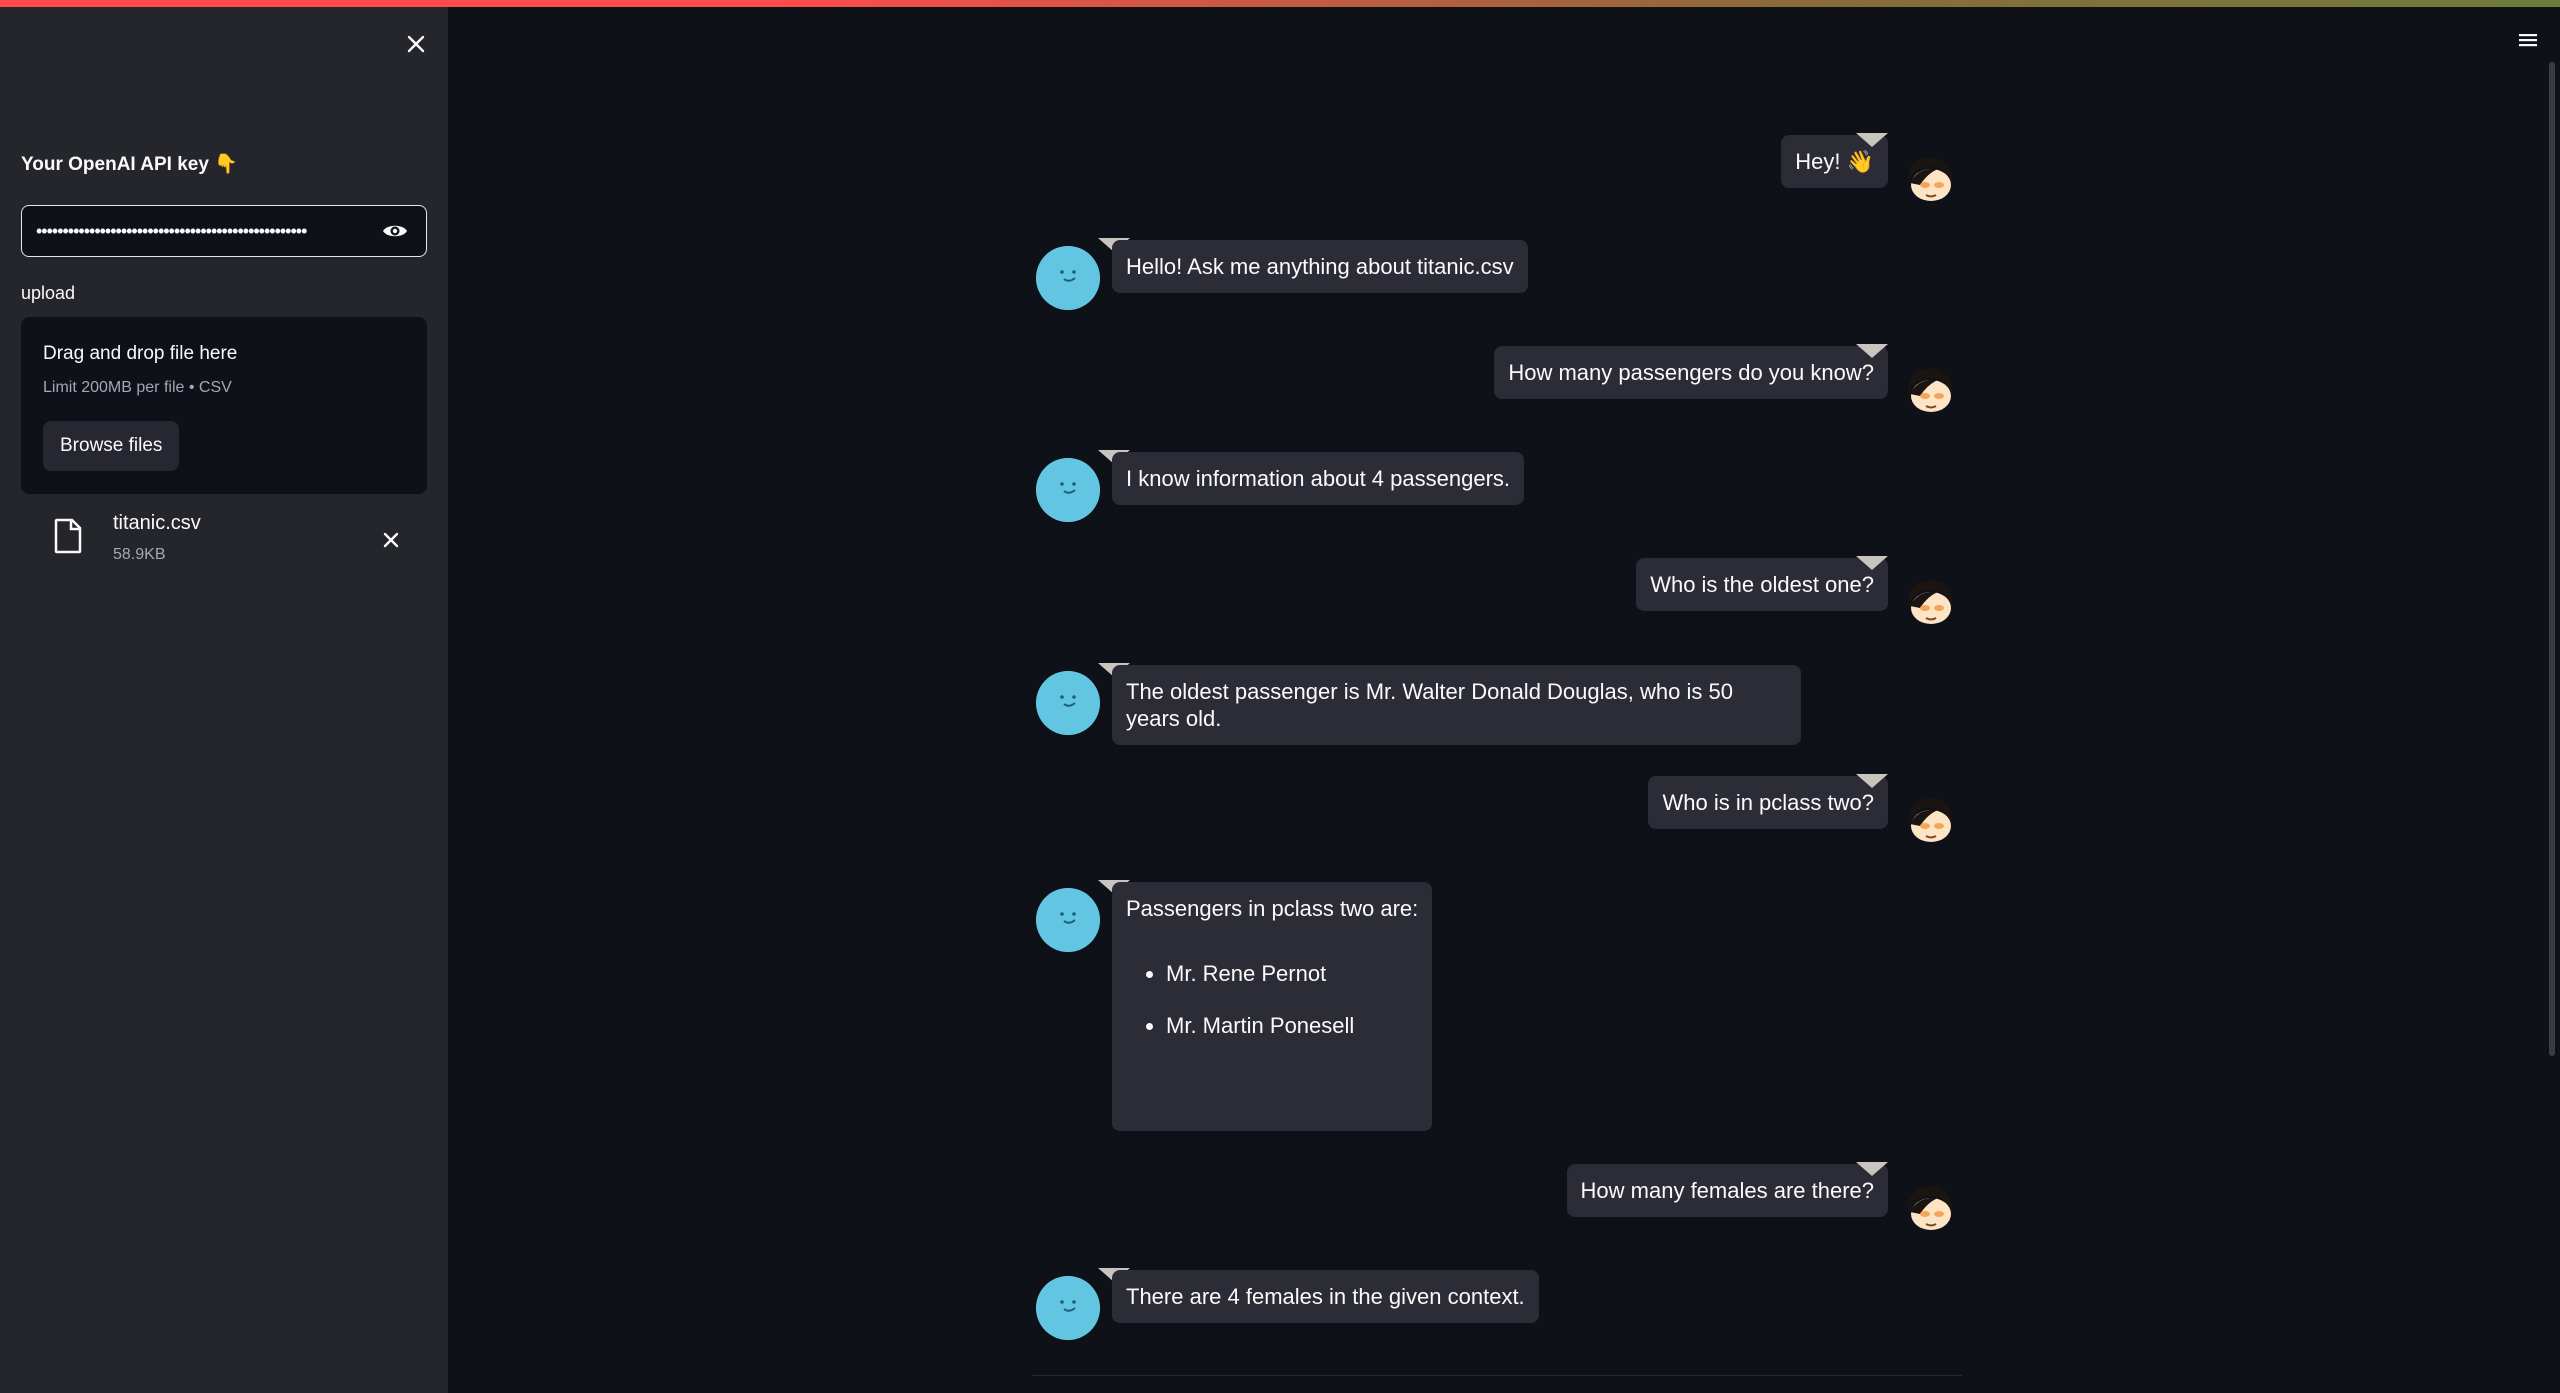  Describe the element at coordinates (139, 554) in the screenshot. I see `file-size: 58.9KB` at that location.